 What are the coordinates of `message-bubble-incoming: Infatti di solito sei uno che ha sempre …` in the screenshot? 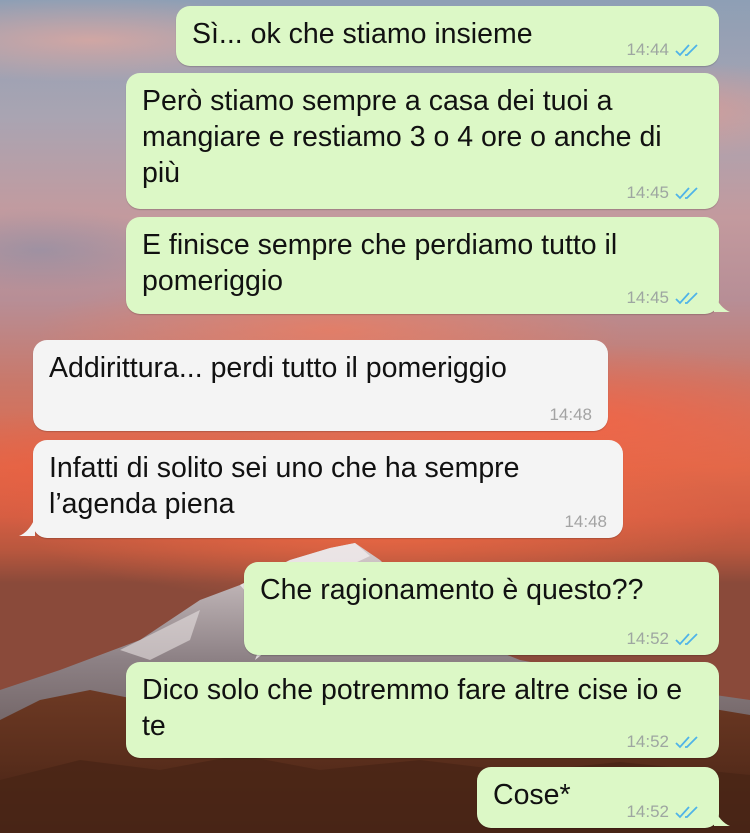 It's located at (328, 489).